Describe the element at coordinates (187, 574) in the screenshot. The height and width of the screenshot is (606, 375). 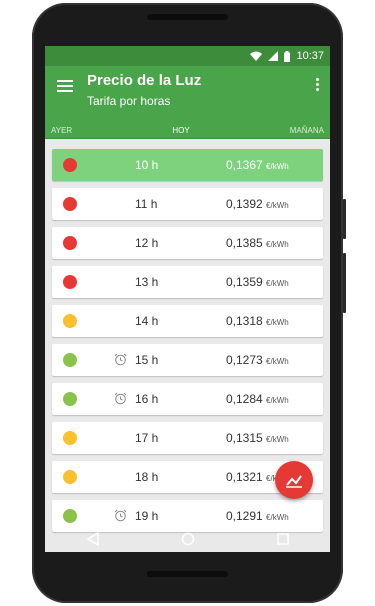
I see `bottom-speaker` at that location.